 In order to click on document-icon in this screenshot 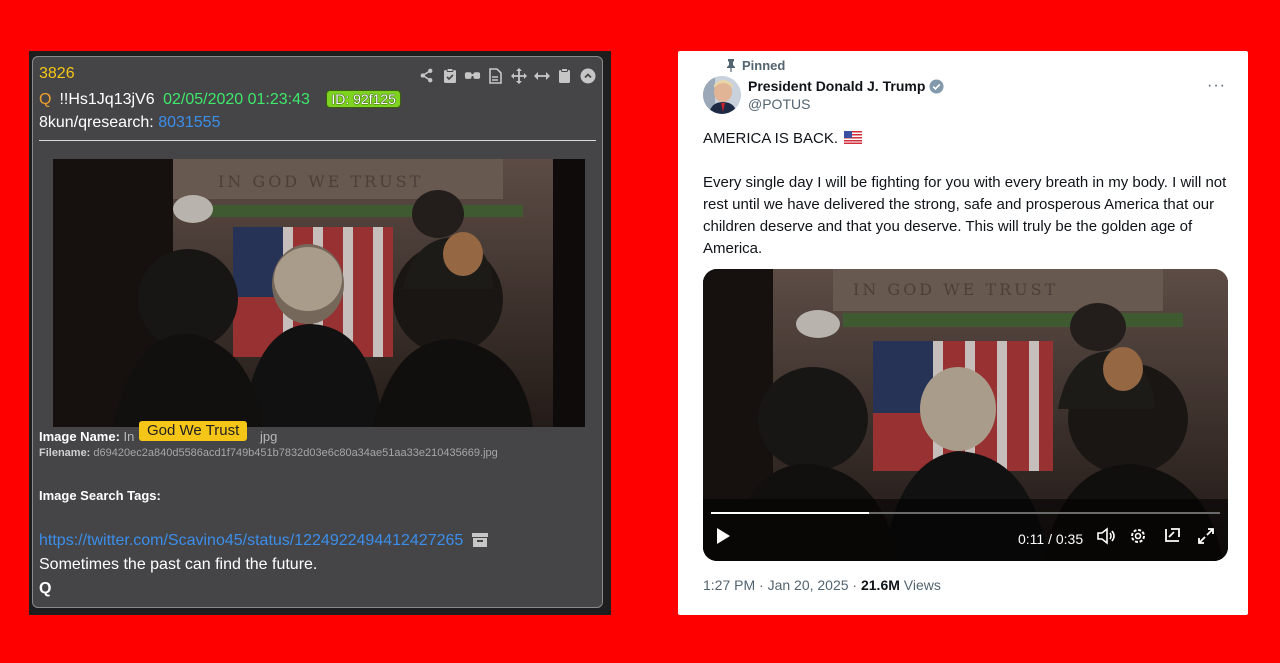, I will do `click(495, 75)`.